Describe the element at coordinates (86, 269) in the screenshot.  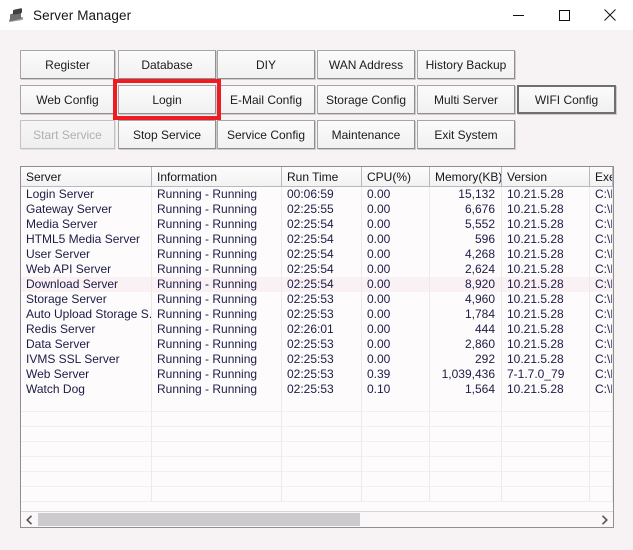
I see `cell-server: Web API Server` at that location.